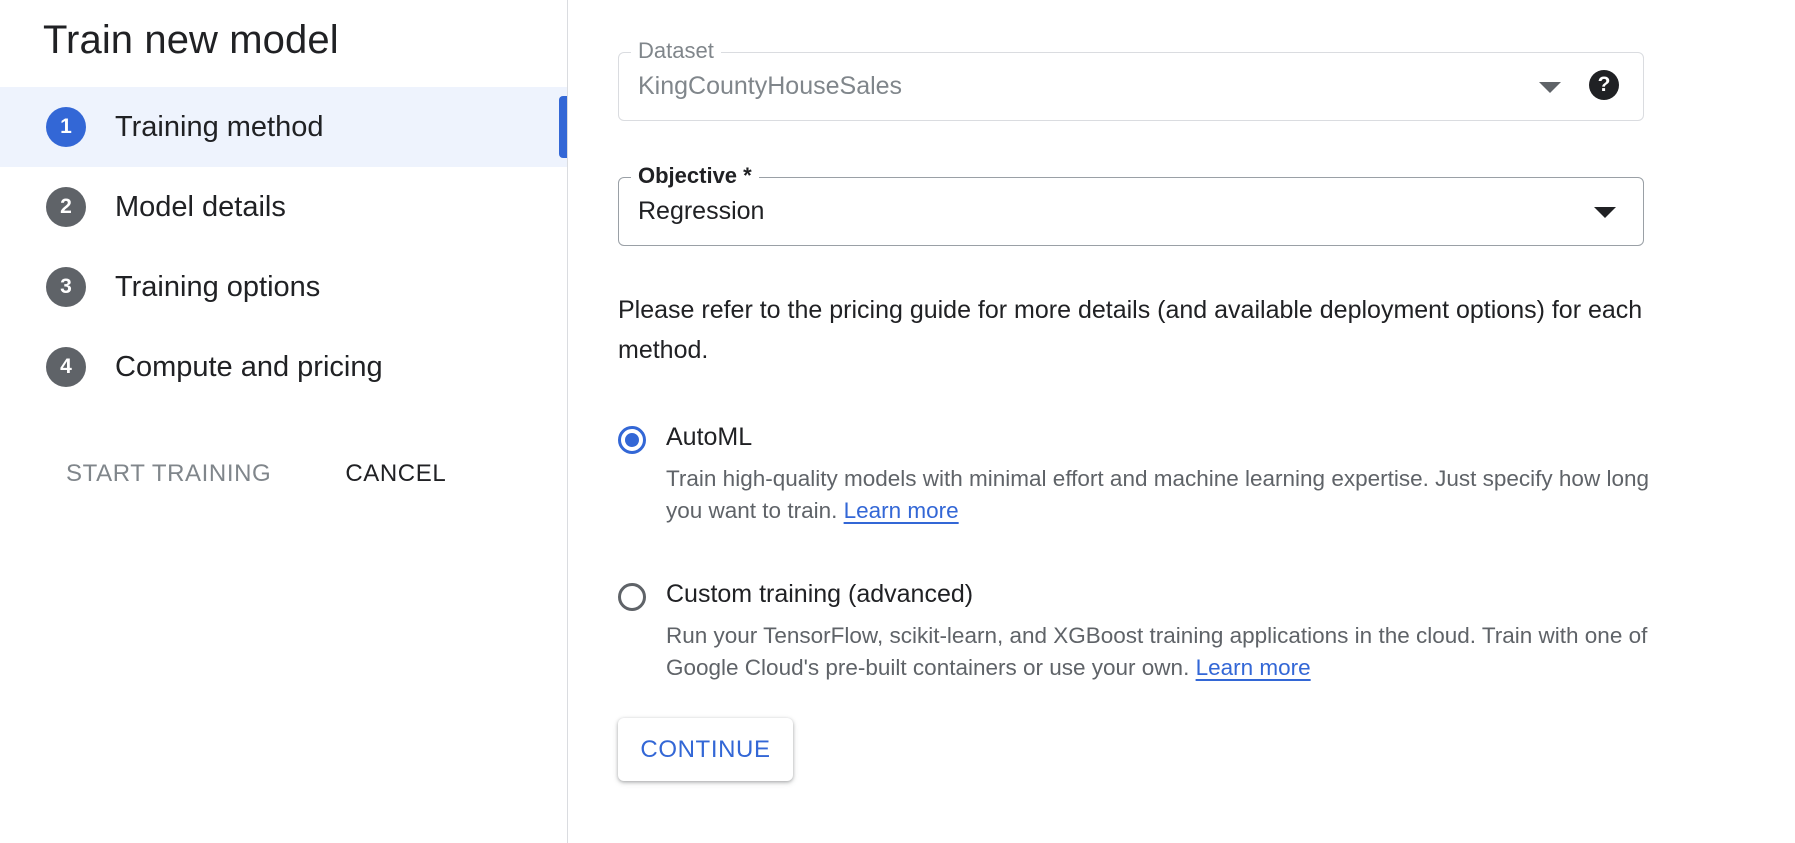  Describe the element at coordinates (701, 211) in the screenshot. I see `objective-value: Regression` at that location.